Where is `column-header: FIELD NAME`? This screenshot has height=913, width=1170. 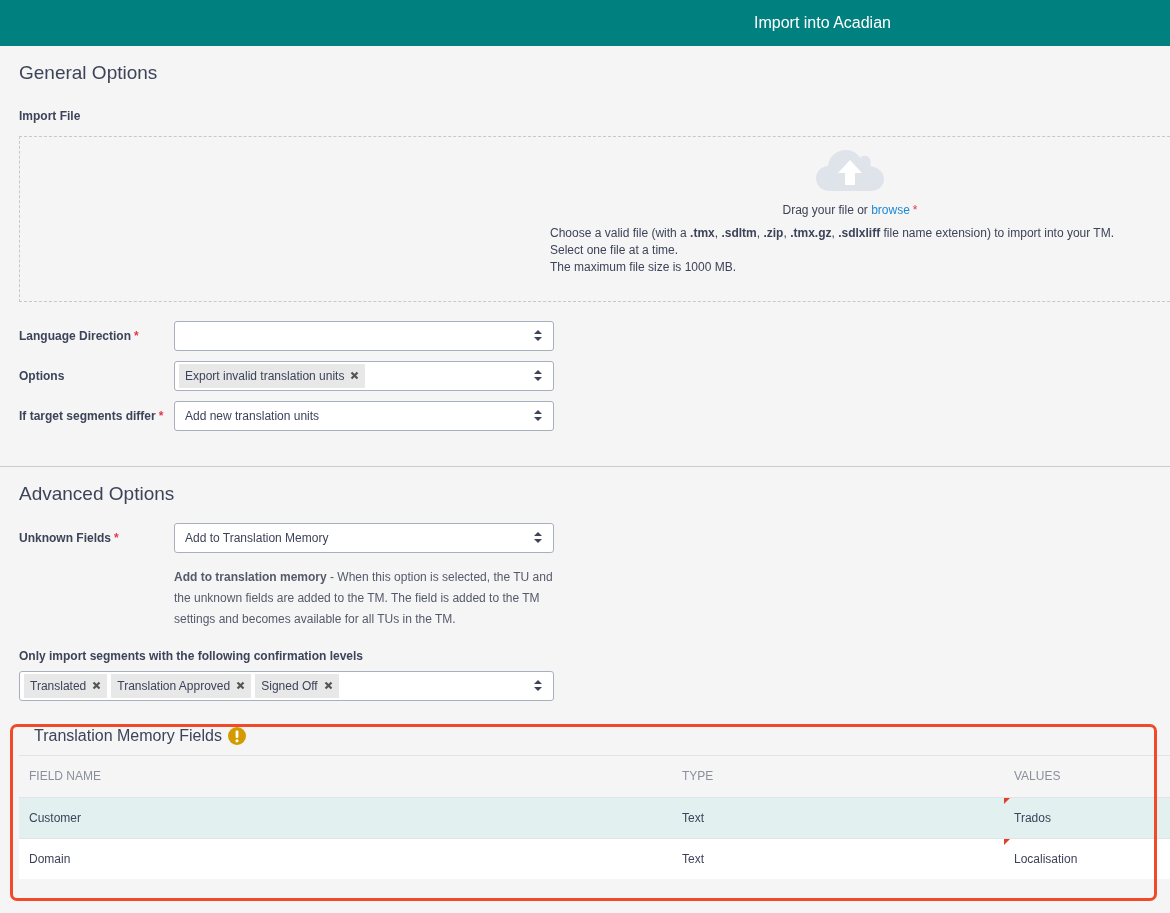
column-header: FIELD NAME is located at coordinates (65, 777).